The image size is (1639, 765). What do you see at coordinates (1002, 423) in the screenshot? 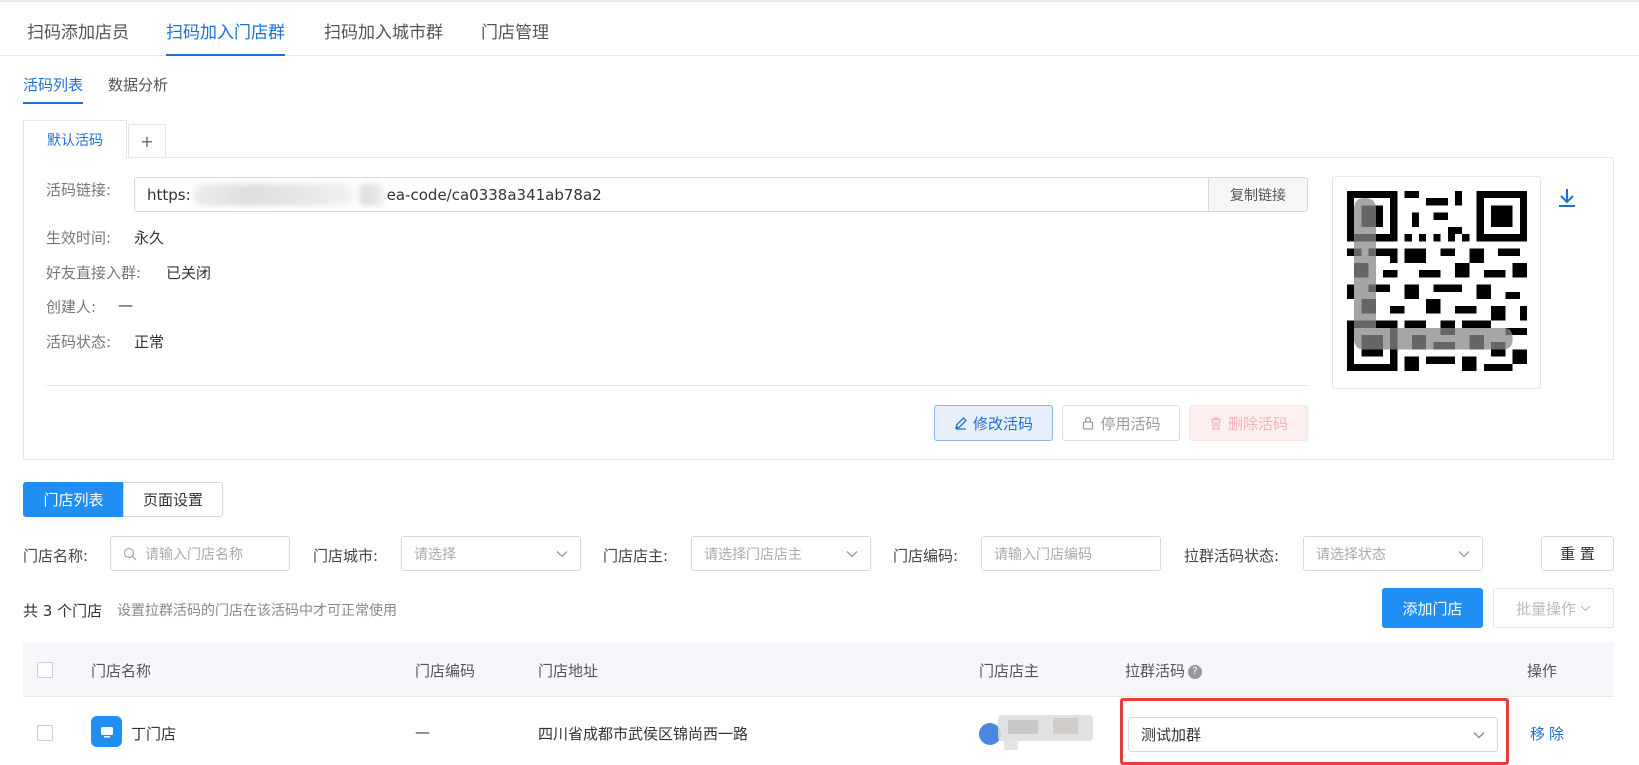
I see `edit-code-label: 修改活码` at bounding box center [1002, 423].